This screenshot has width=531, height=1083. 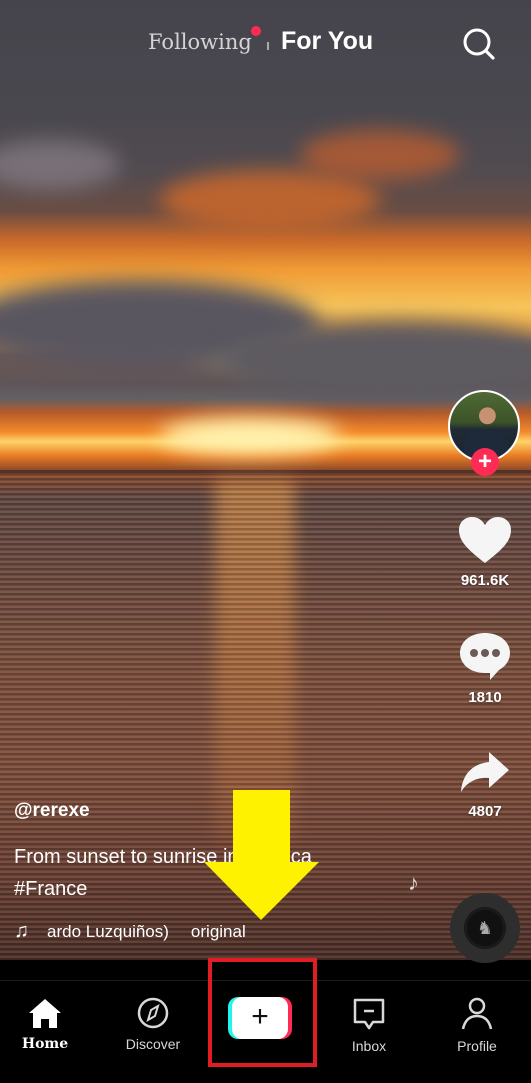 I want to click on floating-music-notes-icon: ♪, so click(x=413, y=882).